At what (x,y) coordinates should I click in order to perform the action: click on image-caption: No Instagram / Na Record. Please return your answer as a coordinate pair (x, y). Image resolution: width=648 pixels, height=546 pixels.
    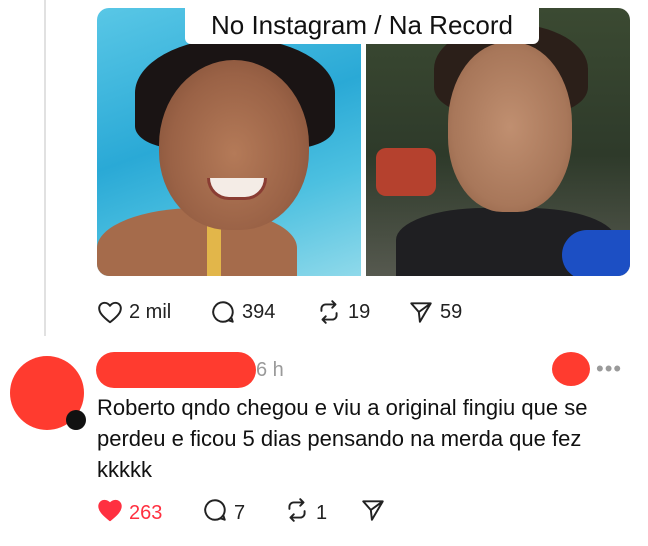
    Looking at the image, I should click on (362, 26).